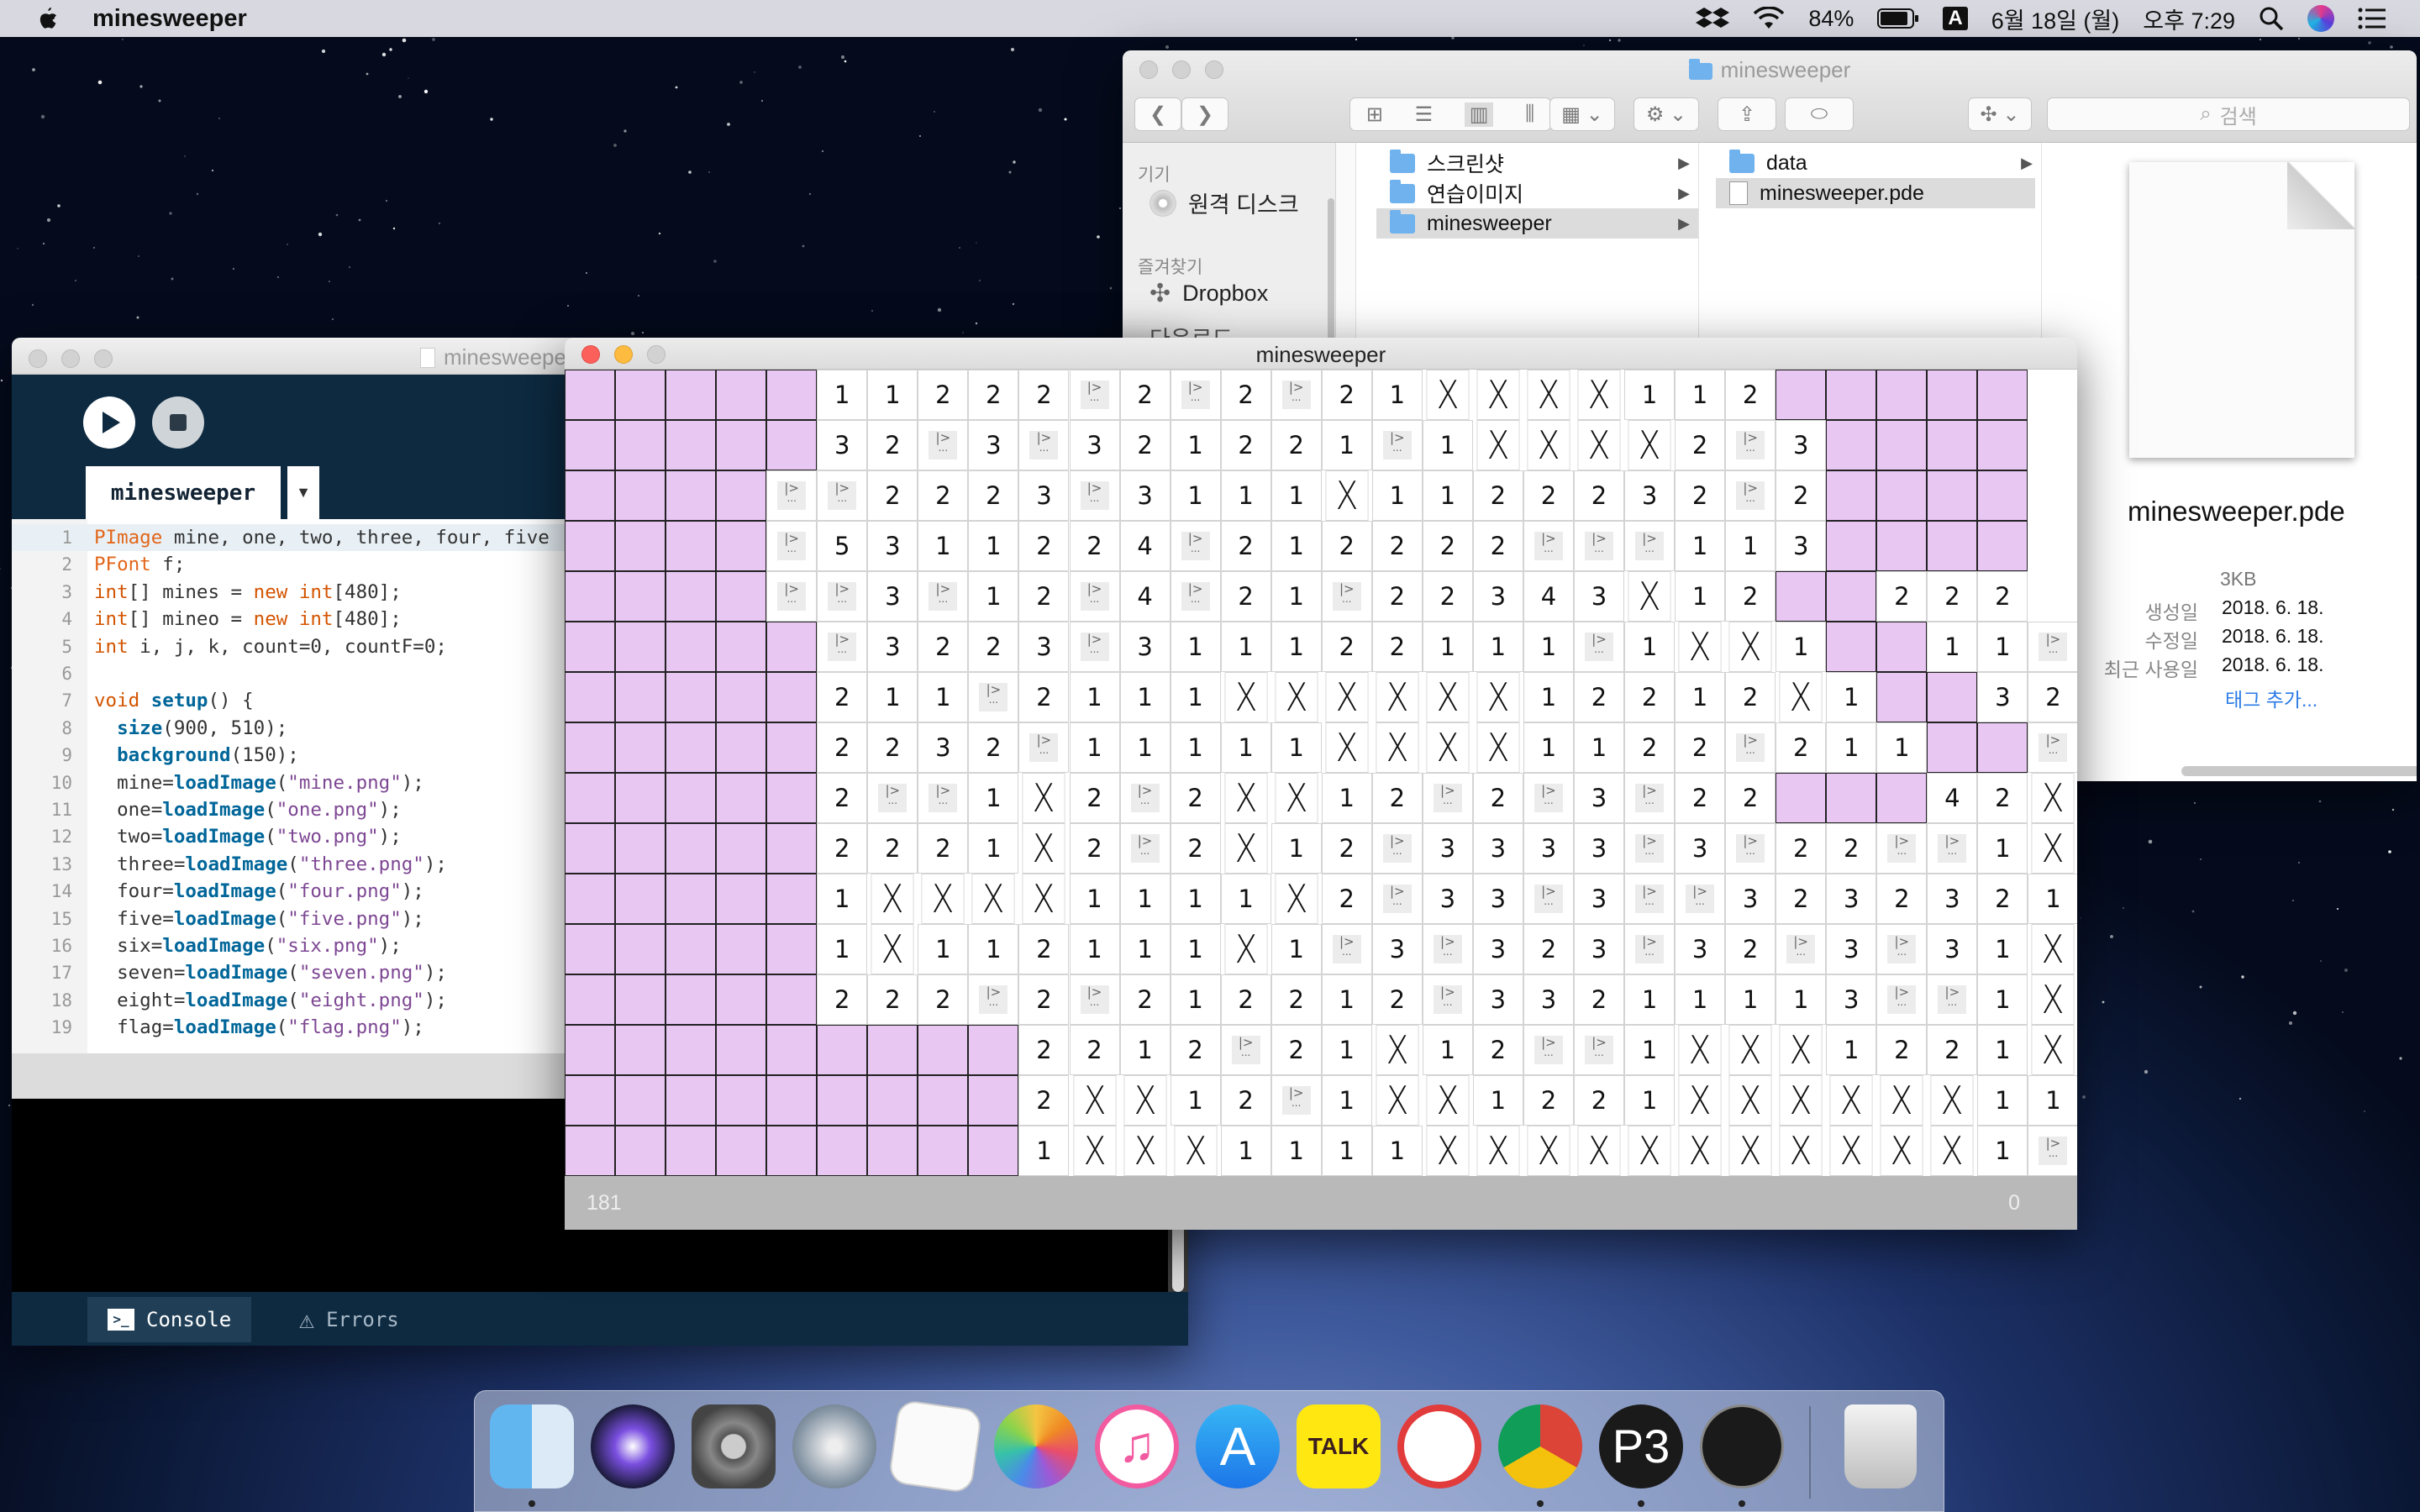  What do you see at coordinates (1880, 1446) in the screenshot?
I see `trash-icon` at bounding box center [1880, 1446].